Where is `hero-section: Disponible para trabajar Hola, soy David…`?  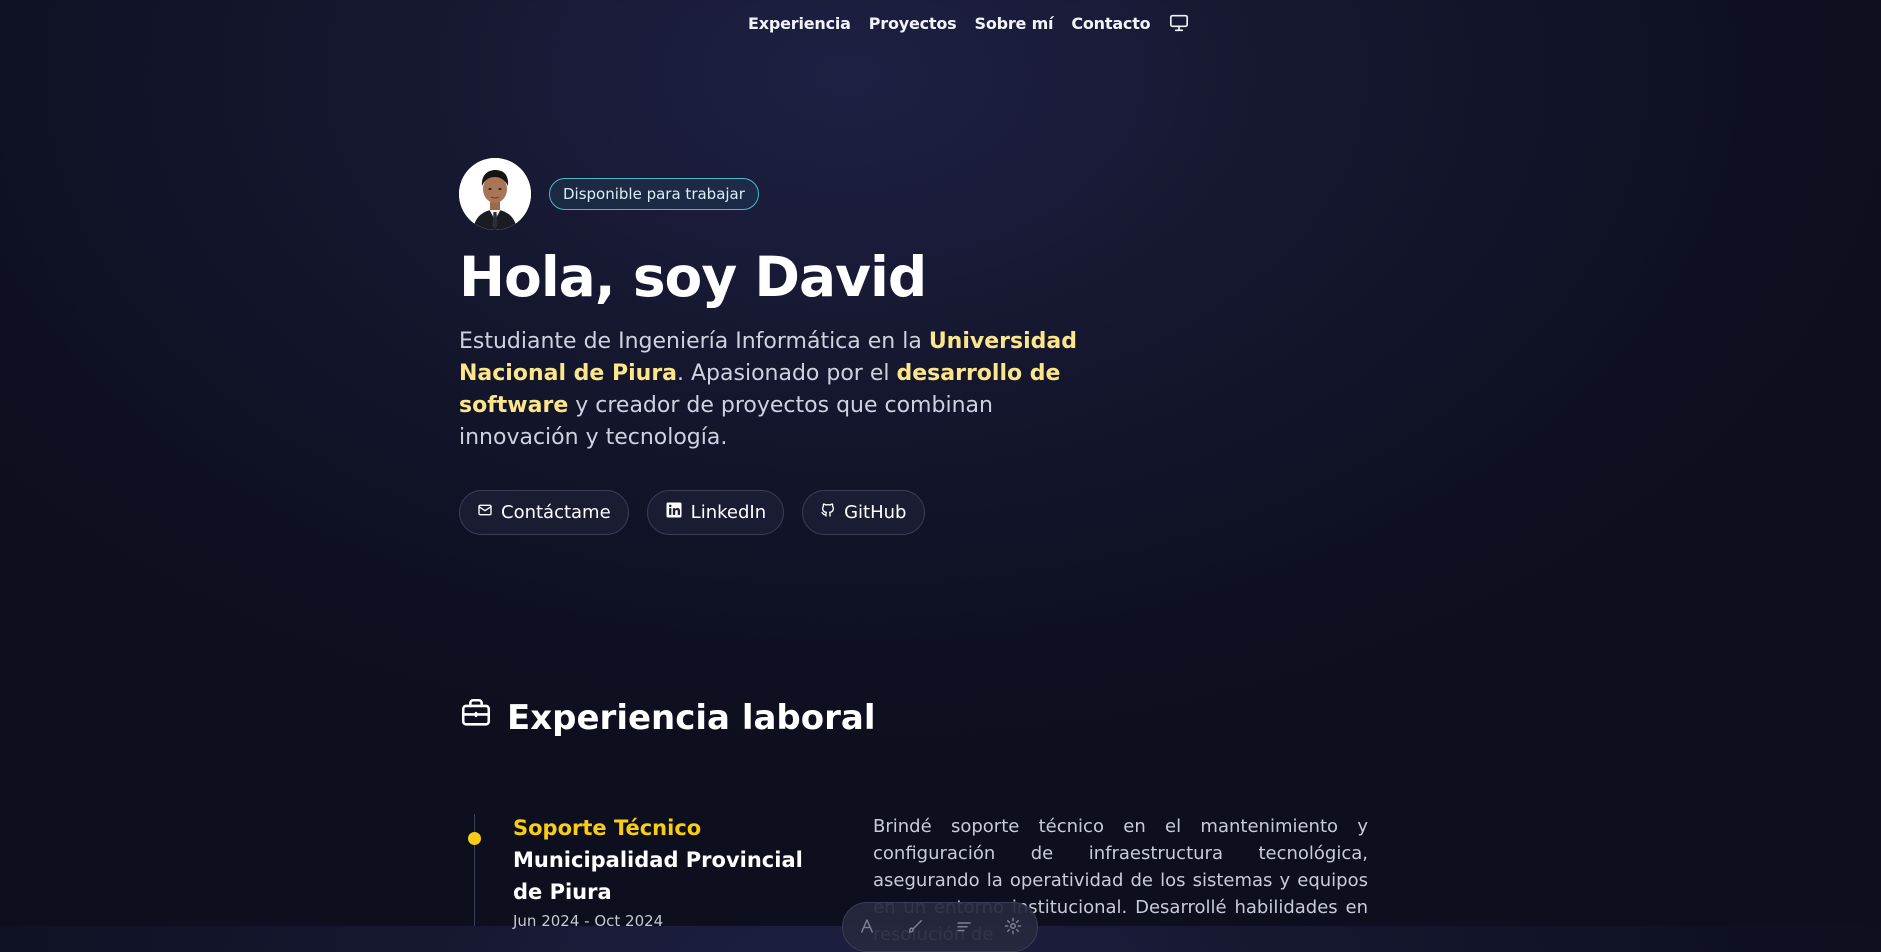 hero-section: Disponible para trabajar Hola, soy David… is located at coordinates (779, 346).